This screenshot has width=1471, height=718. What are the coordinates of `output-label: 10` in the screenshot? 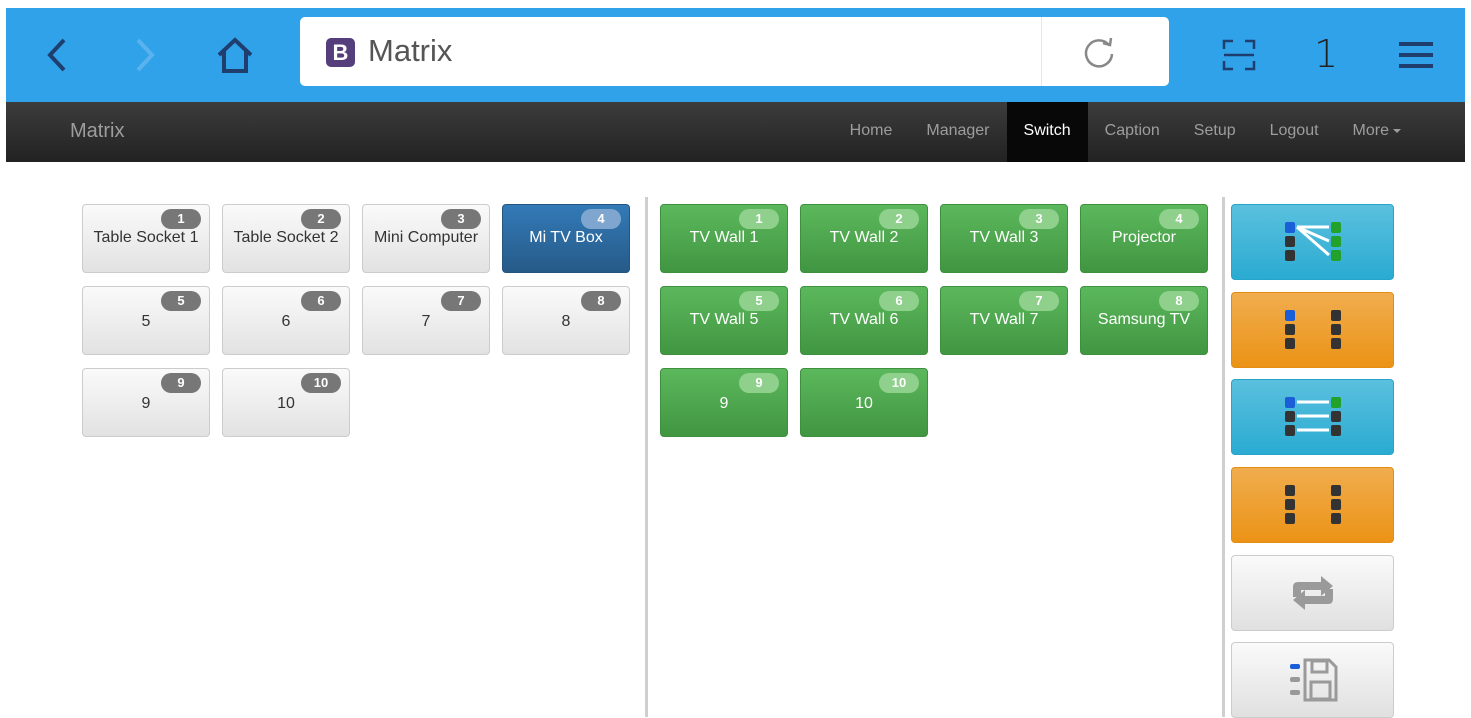 It's located at (864, 403).